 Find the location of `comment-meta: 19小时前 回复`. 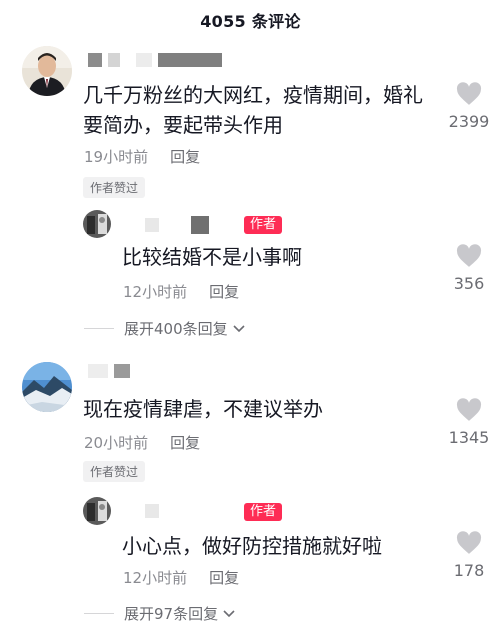

comment-meta: 19小时前 回复 is located at coordinates (142, 156).